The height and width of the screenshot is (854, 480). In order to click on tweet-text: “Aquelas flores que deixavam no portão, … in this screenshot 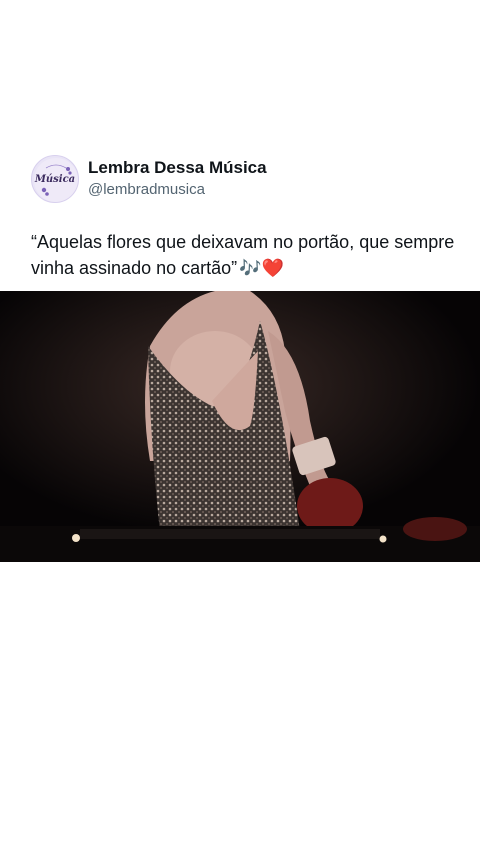, I will do `click(246, 255)`.